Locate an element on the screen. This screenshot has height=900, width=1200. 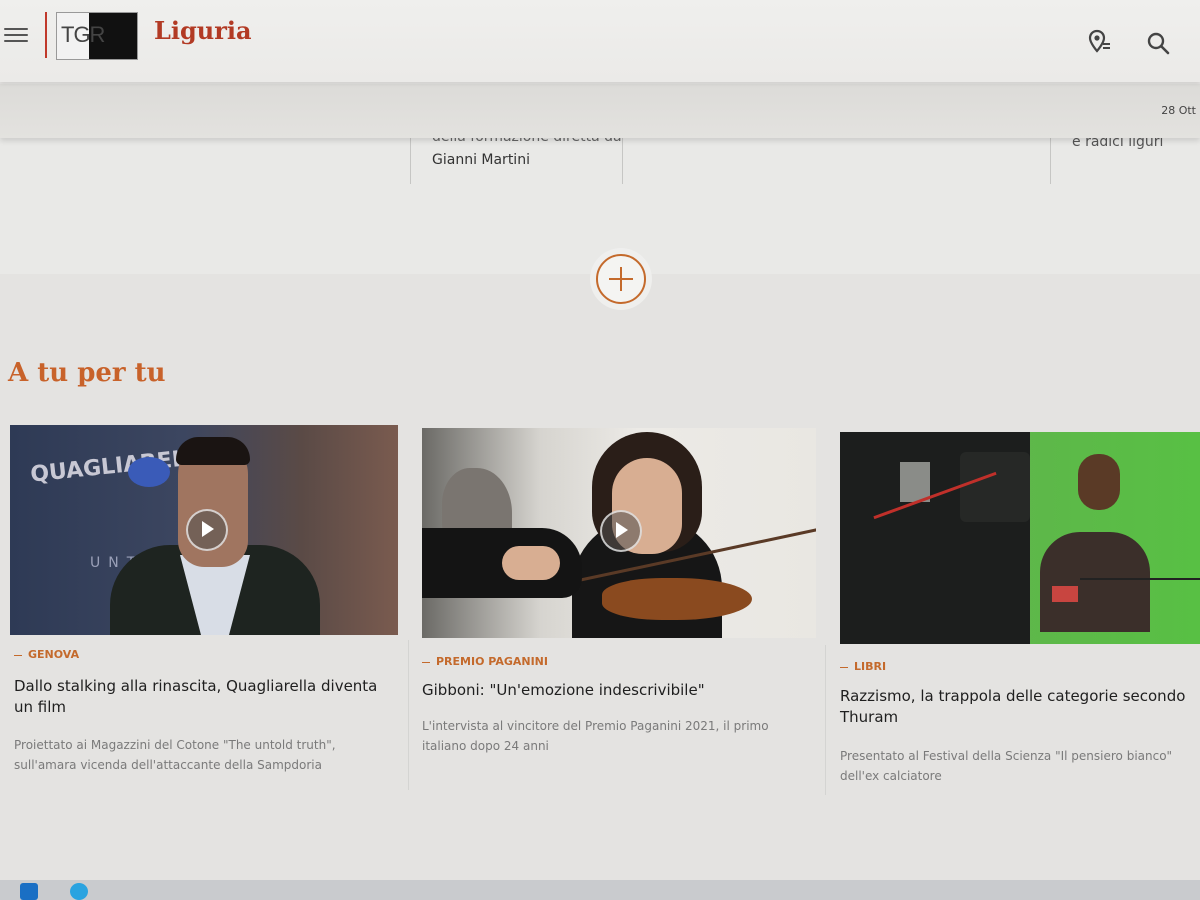
previous-card-text: Gianni Martini is located at coordinates (481, 160).